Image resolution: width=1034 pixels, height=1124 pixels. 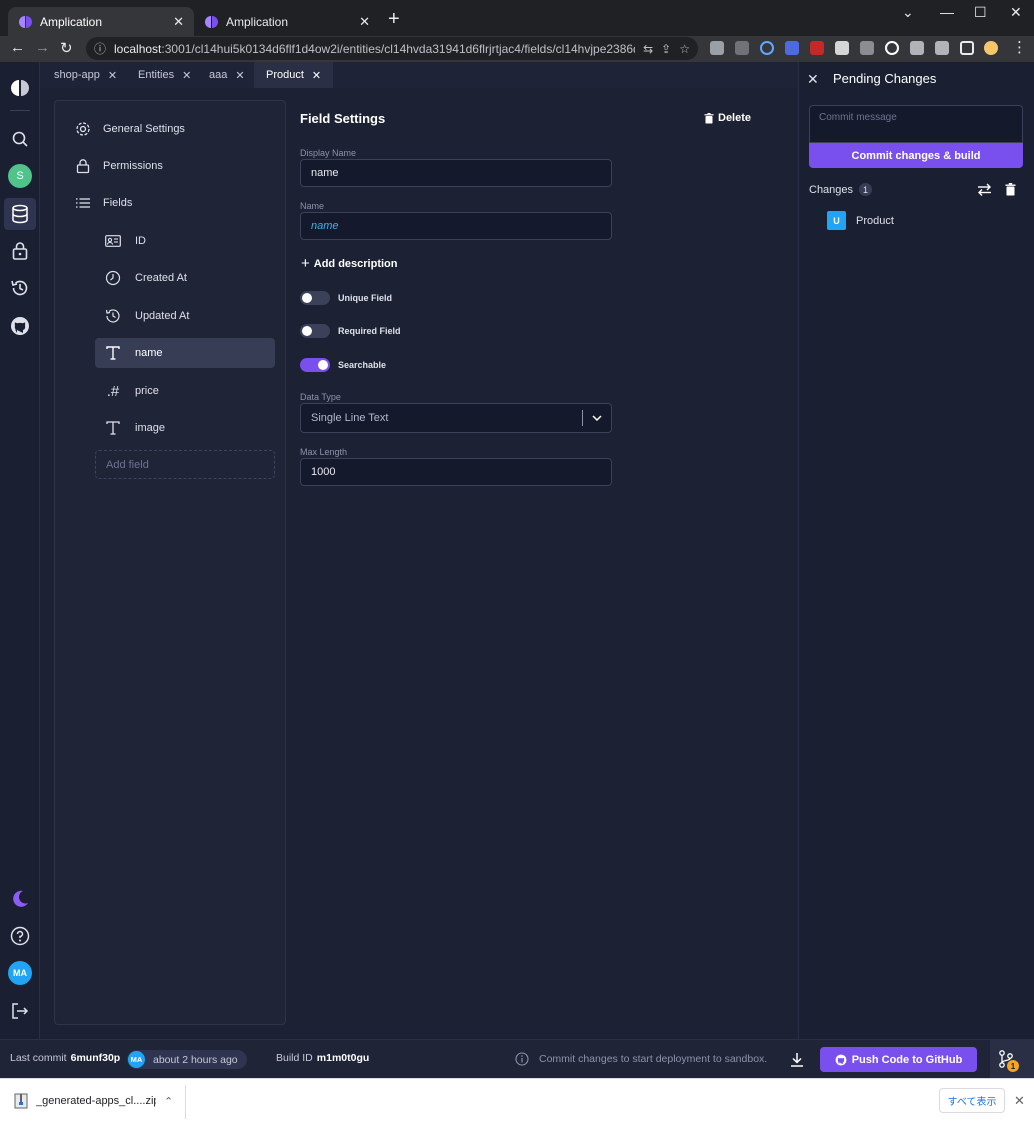 What do you see at coordinates (907, 1059) in the screenshot?
I see `push-label: Push Code to GitHub` at bounding box center [907, 1059].